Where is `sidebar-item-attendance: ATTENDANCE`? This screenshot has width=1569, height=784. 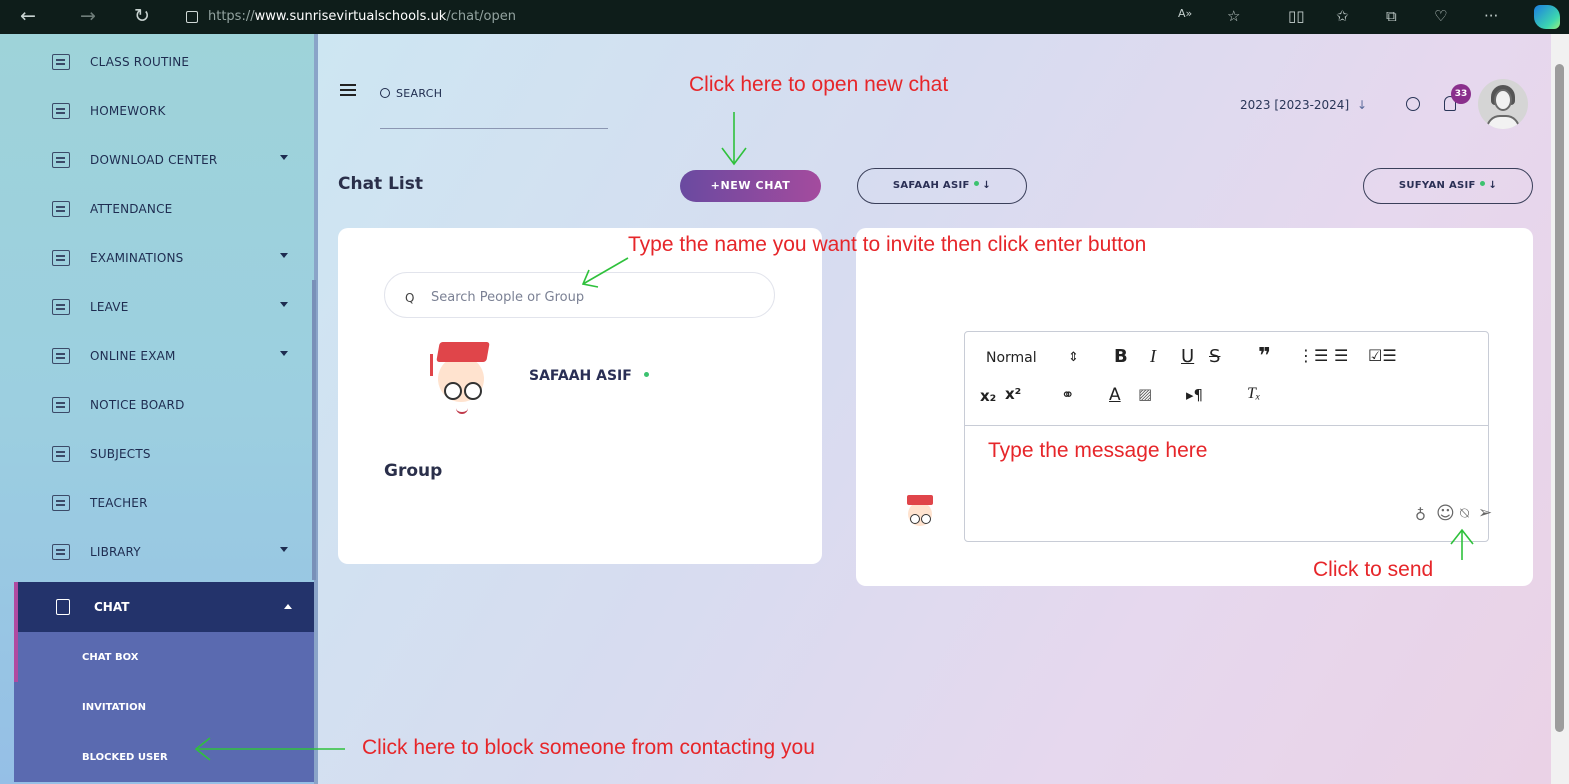 sidebar-item-attendance: ATTENDANCE is located at coordinates (164, 209).